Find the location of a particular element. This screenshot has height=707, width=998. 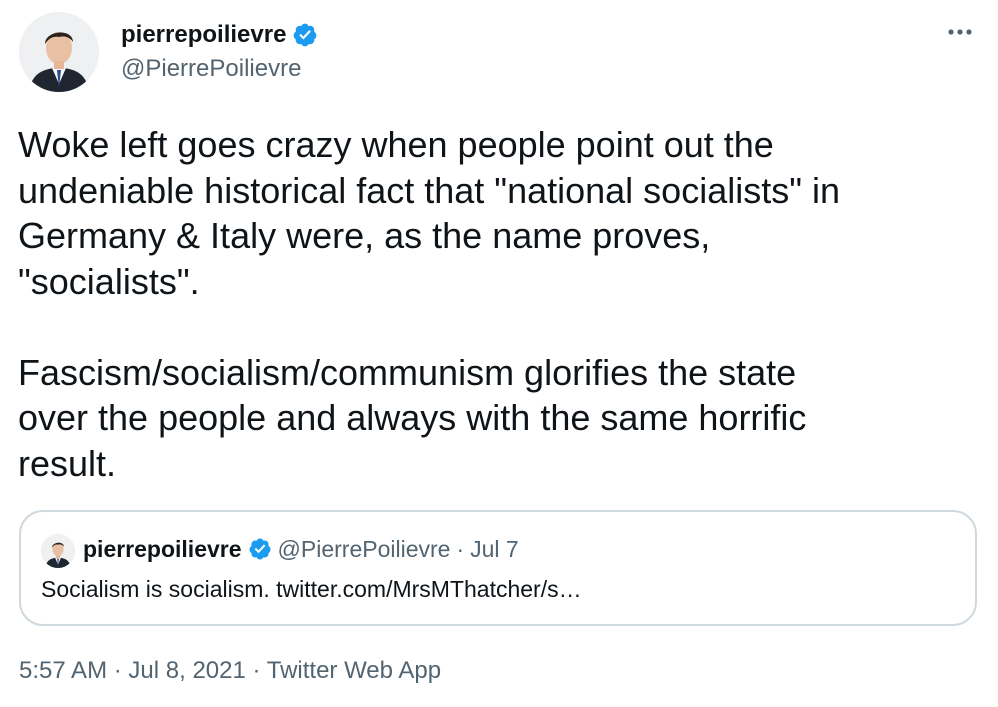

tweet-source: Twitter Web App is located at coordinates (354, 670).